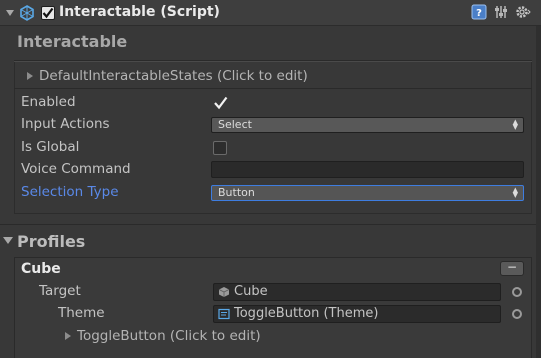  I want to click on enabled-label: Enabled, so click(48, 102).